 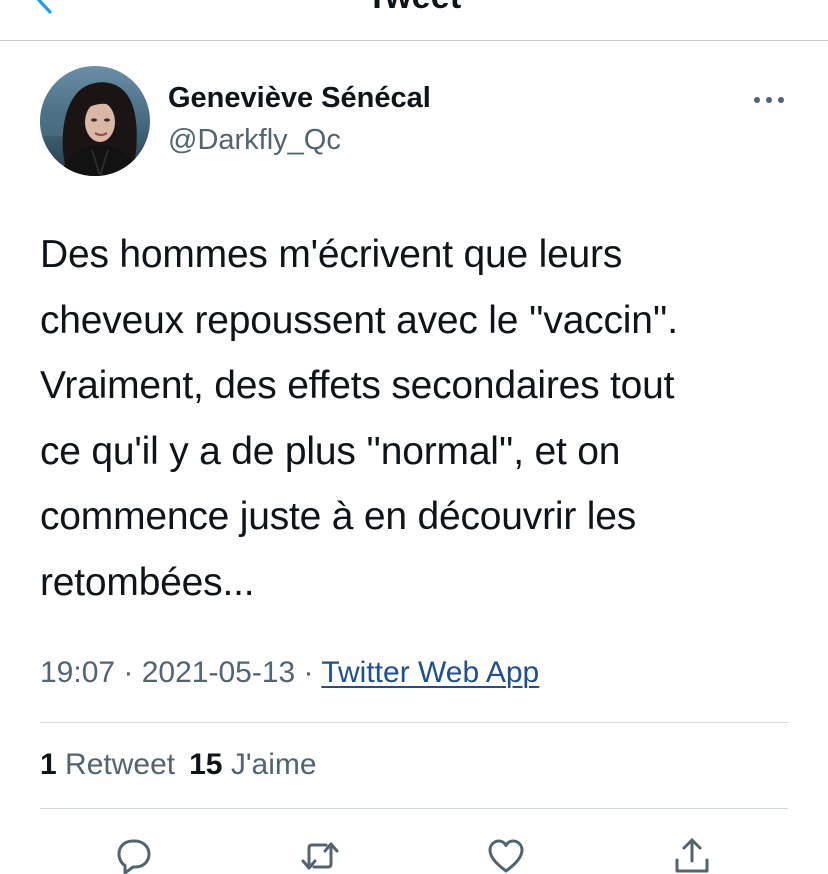 I want to click on retweet-button, so click(x=320, y=854).